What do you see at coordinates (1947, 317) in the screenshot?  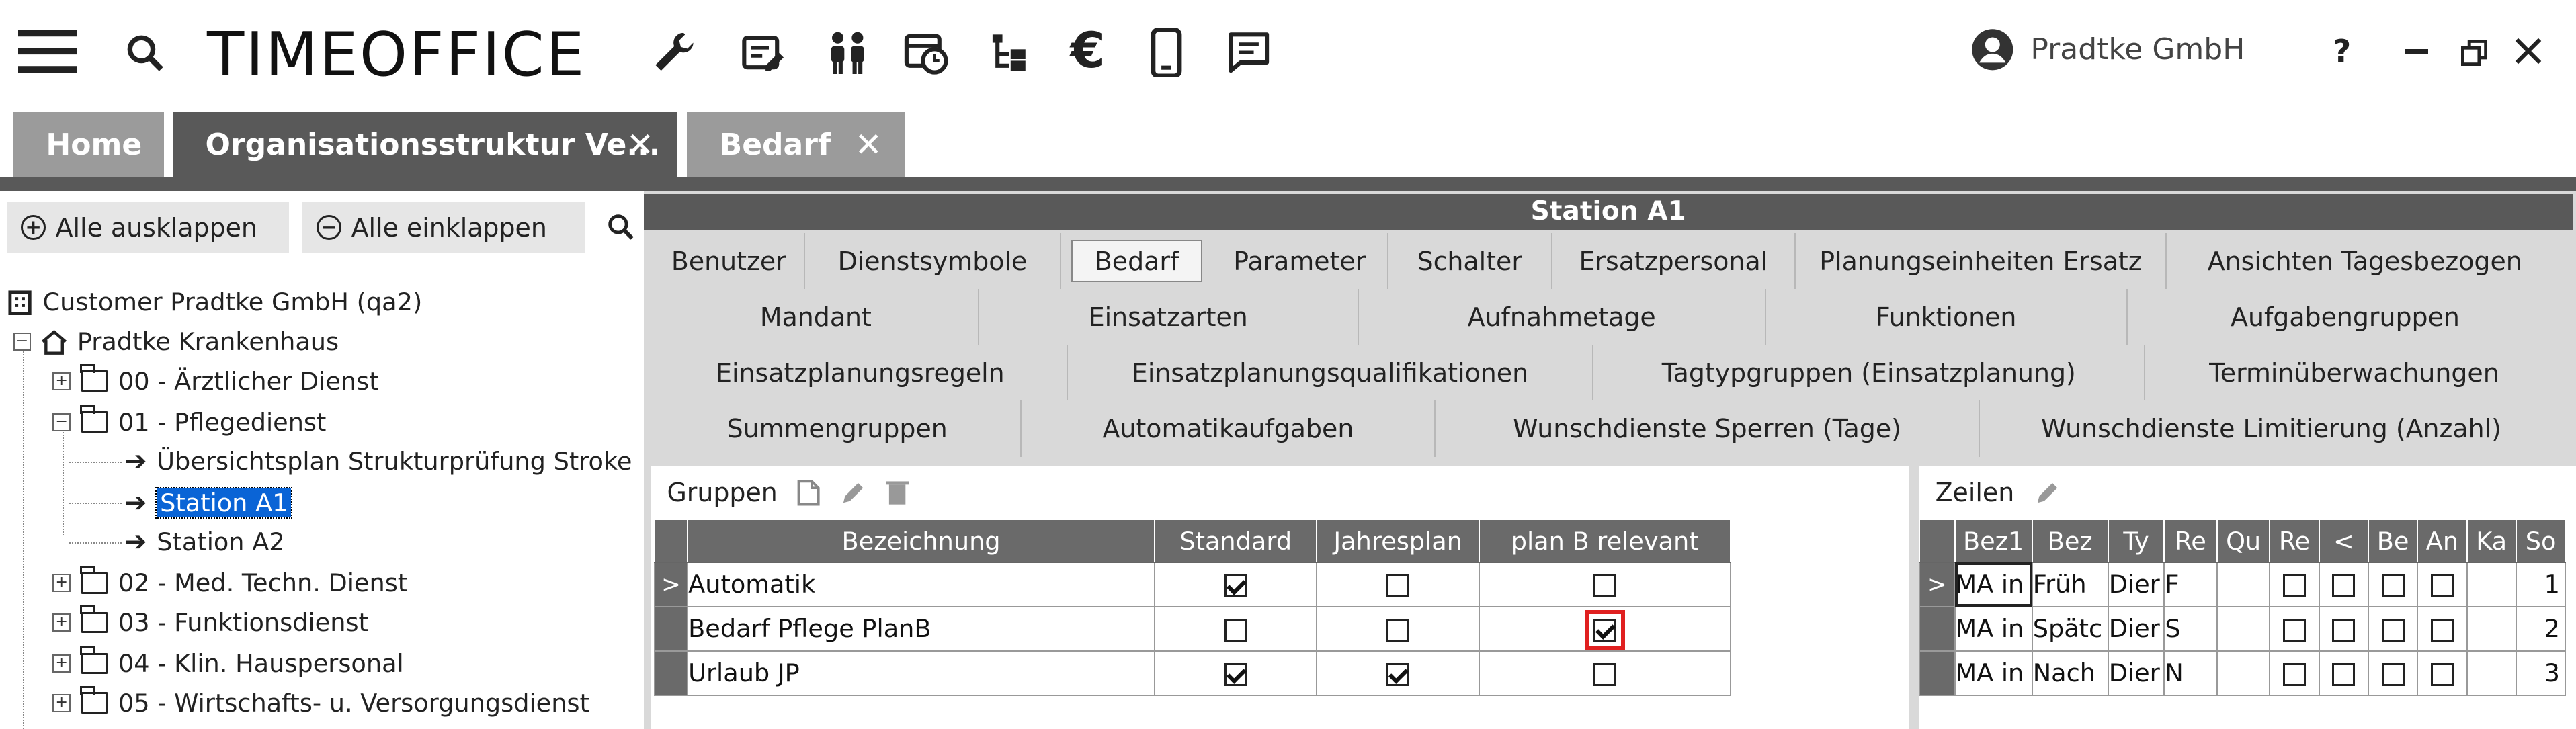 I see `tab-funktionen: Funktionen` at bounding box center [1947, 317].